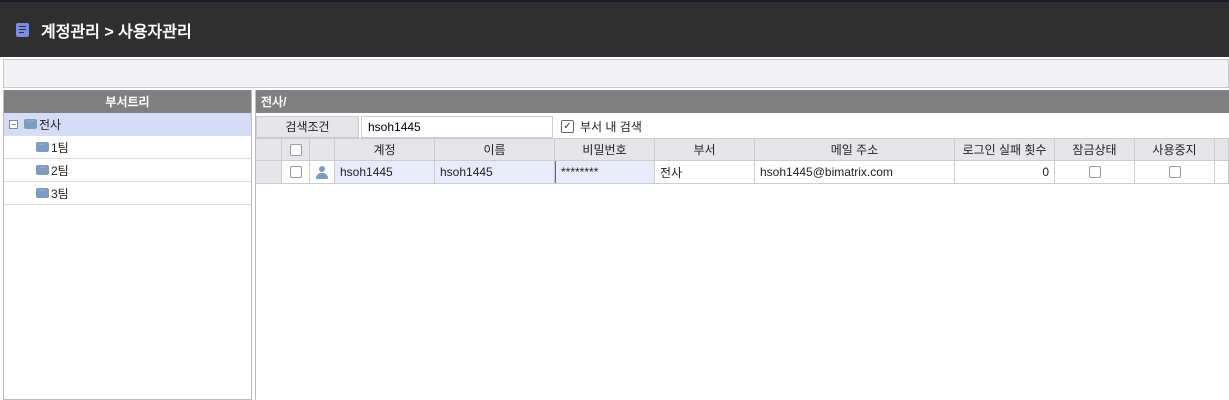  What do you see at coordinates (855, 149) in the screenshot?
I see `col-email: 메일 주소` at bounding box center [855, 149].